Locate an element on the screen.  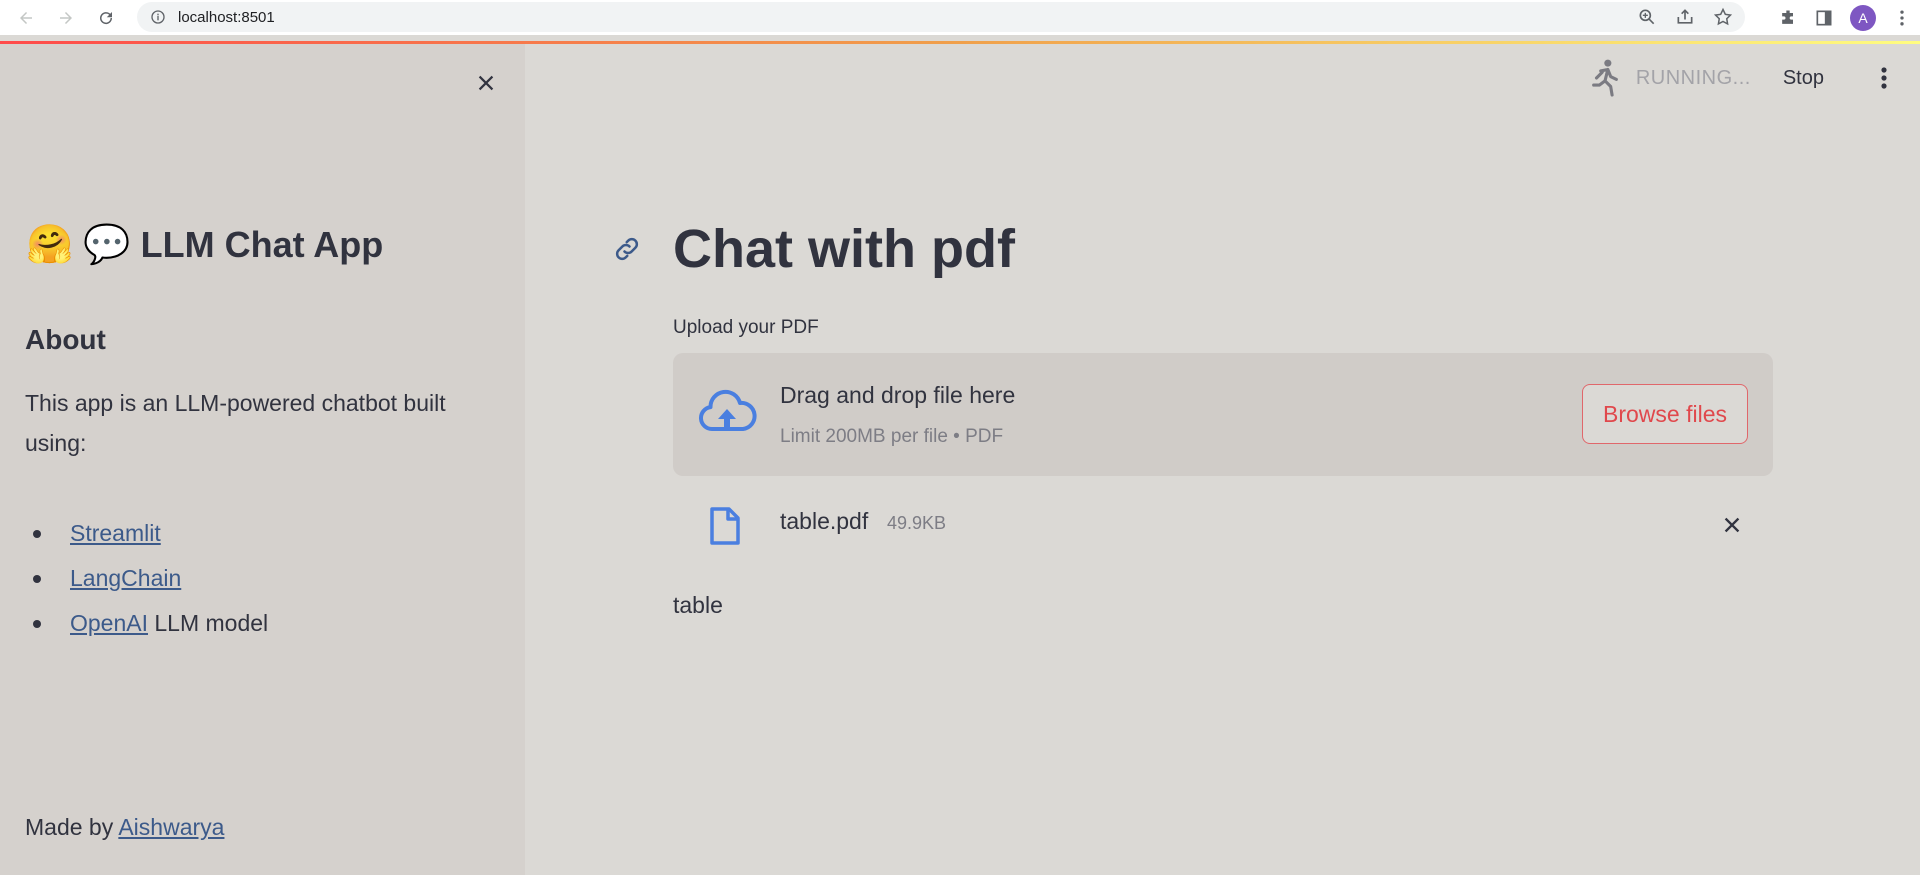
file-size: 49.9KB is located at coordinates (917, 523).